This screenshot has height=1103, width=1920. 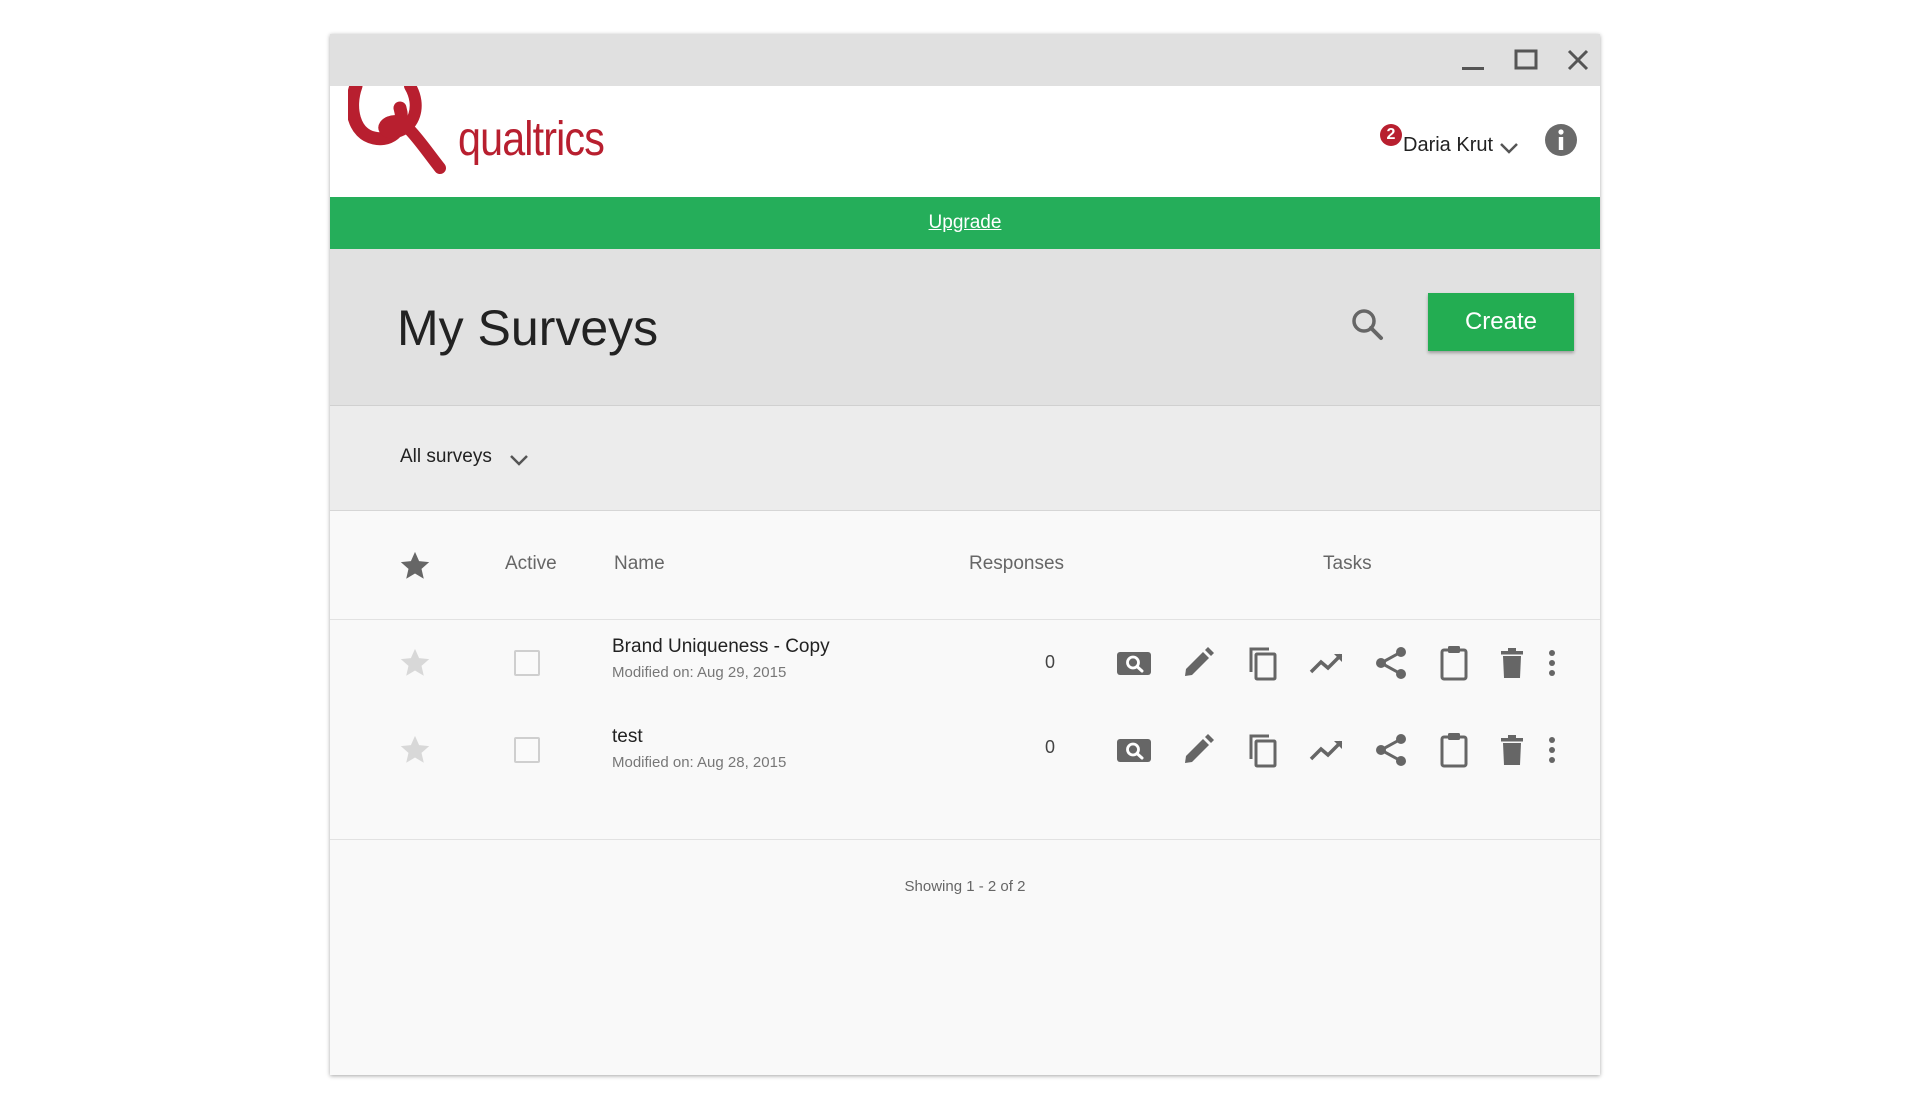 What do you see at coordinates (965, 565) in the screenshot?
I see `table-header: Active Name Responses Tasks` at bounding box center [965, 565].